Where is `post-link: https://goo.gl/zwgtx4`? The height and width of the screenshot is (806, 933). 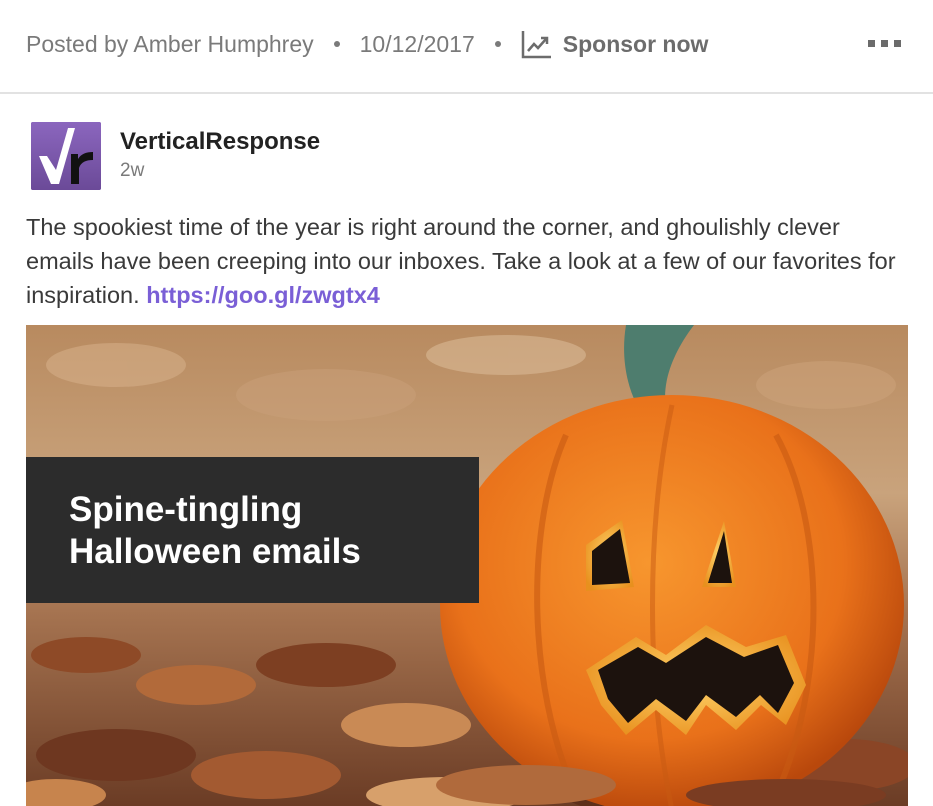 post-link: https://goo.gl/zwgtx4 is located at coordinates (263, 295).